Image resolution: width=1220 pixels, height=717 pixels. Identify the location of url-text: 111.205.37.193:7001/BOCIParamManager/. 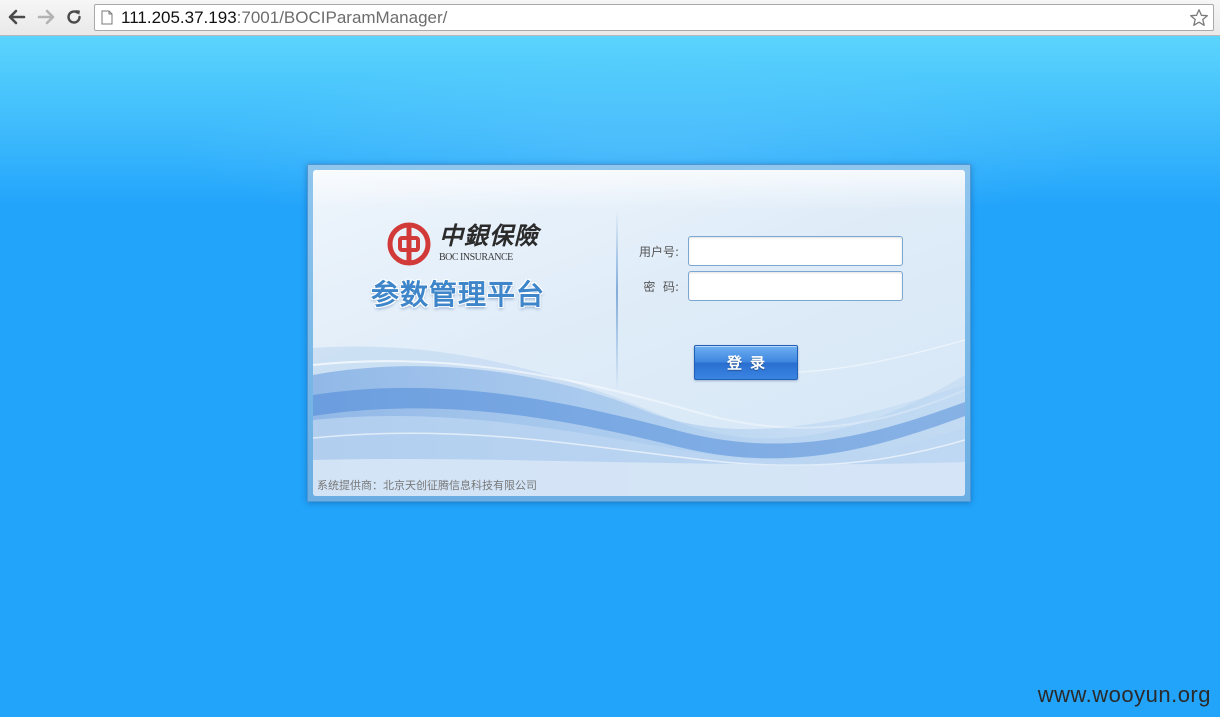
(284, 18).